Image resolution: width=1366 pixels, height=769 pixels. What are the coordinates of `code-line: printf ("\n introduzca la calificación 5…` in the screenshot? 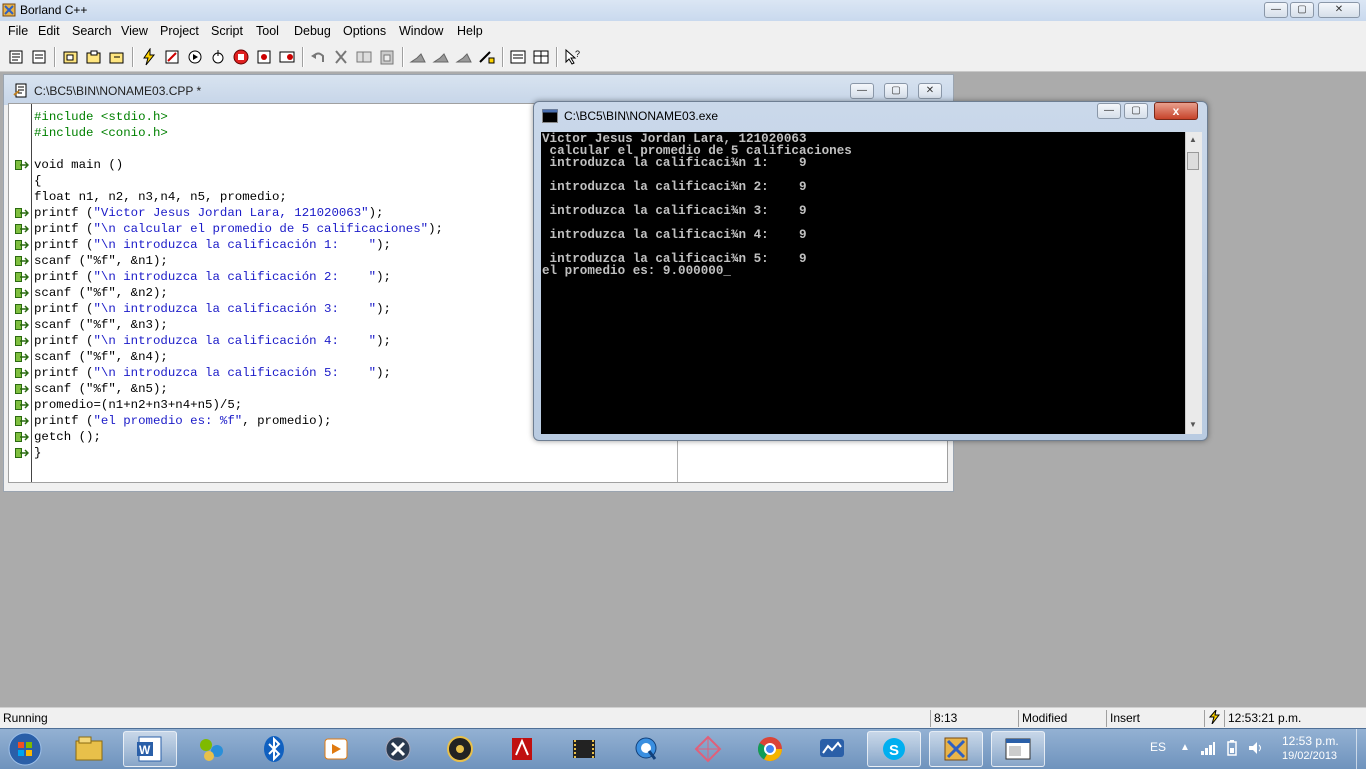 It's located at (238, 373).